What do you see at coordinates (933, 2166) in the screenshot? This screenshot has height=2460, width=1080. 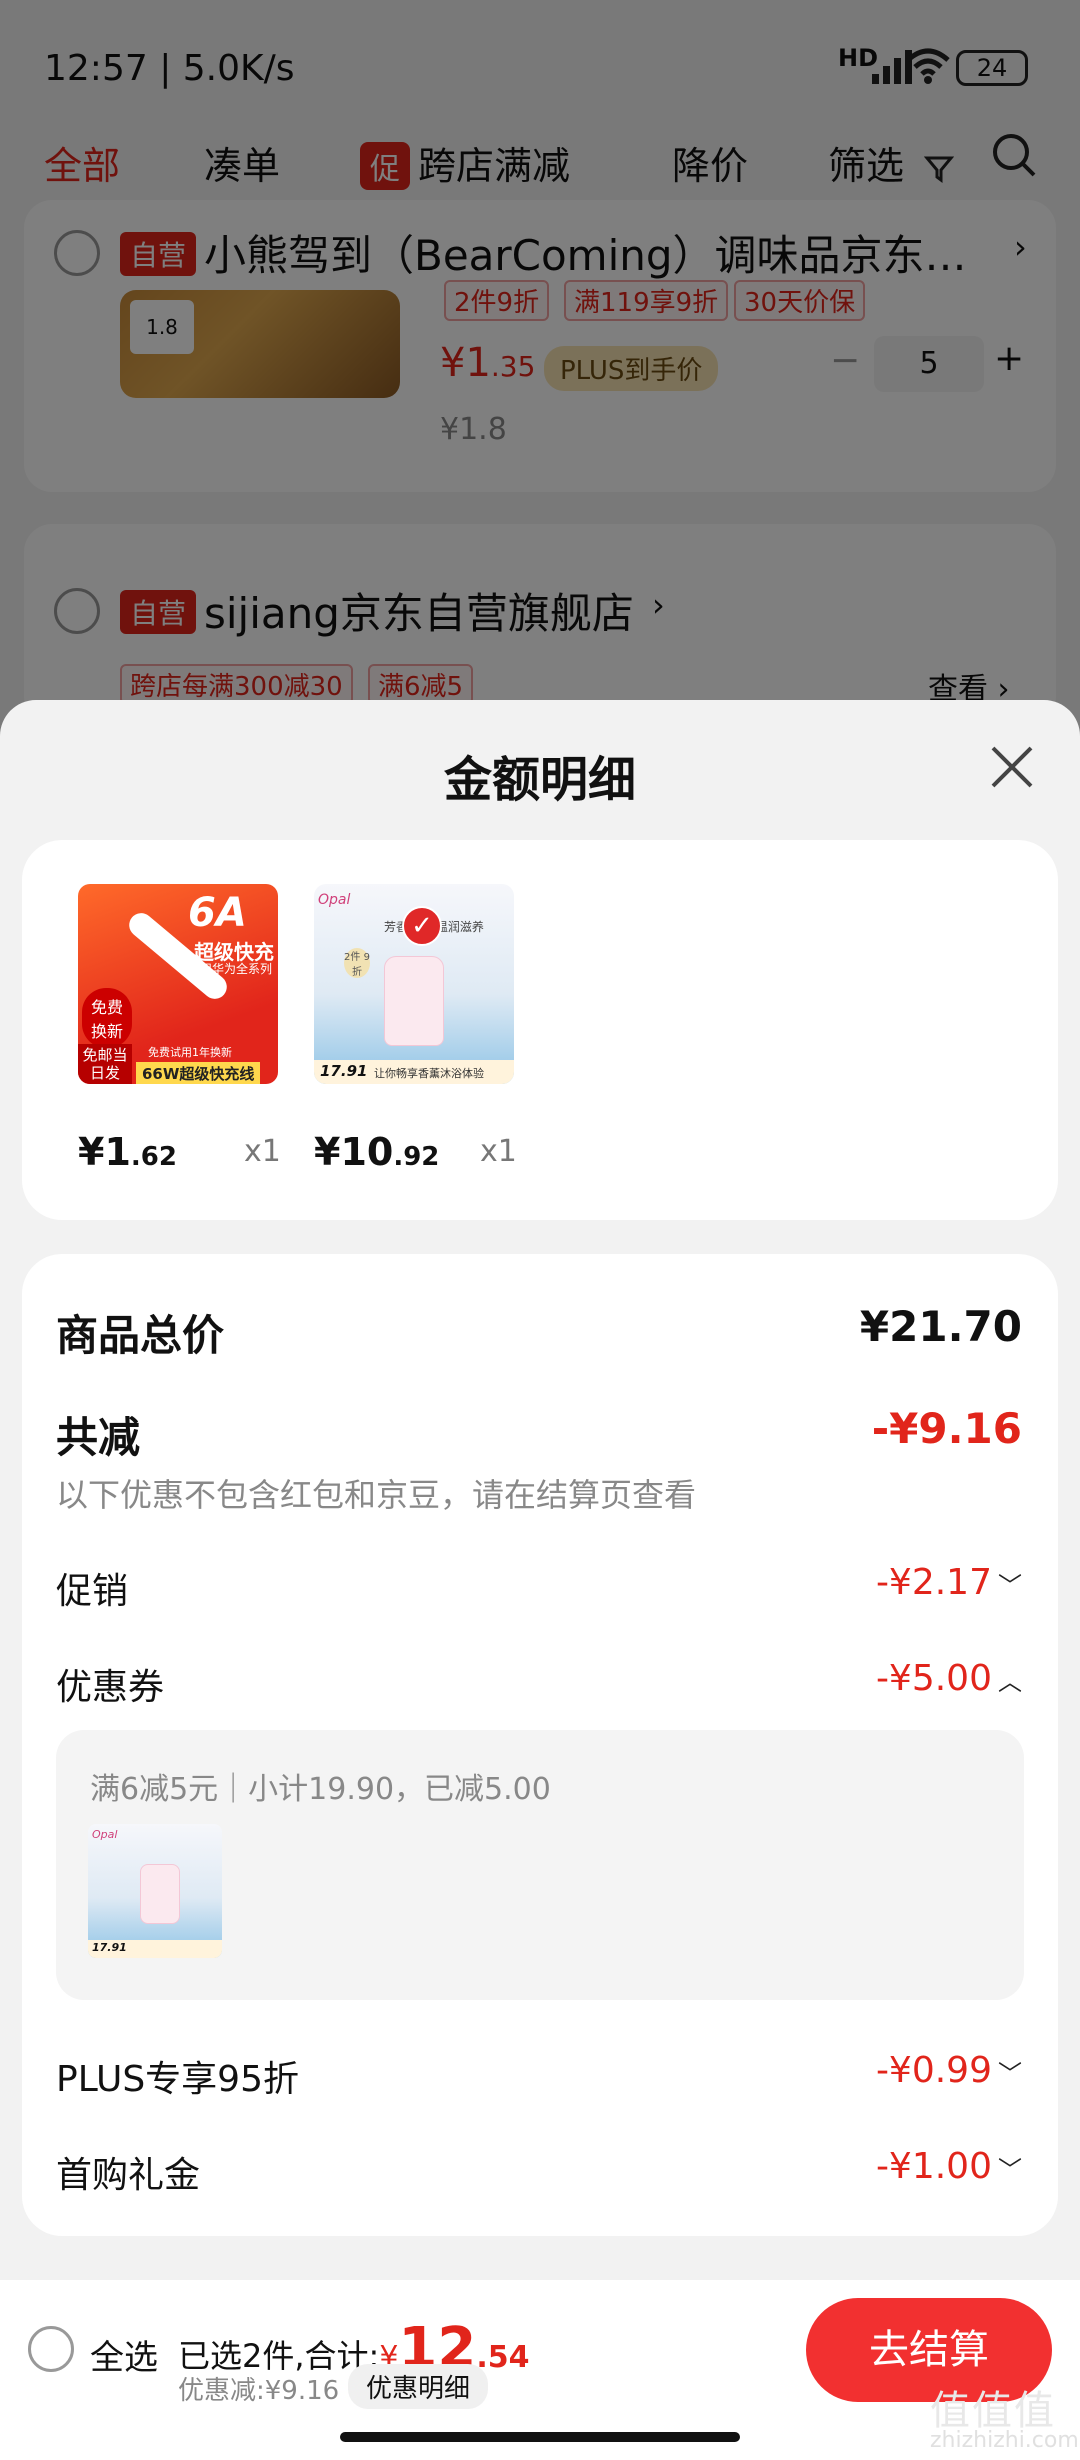 I see `gift-value: -¥1.00` at bounding box center [933, 2166].